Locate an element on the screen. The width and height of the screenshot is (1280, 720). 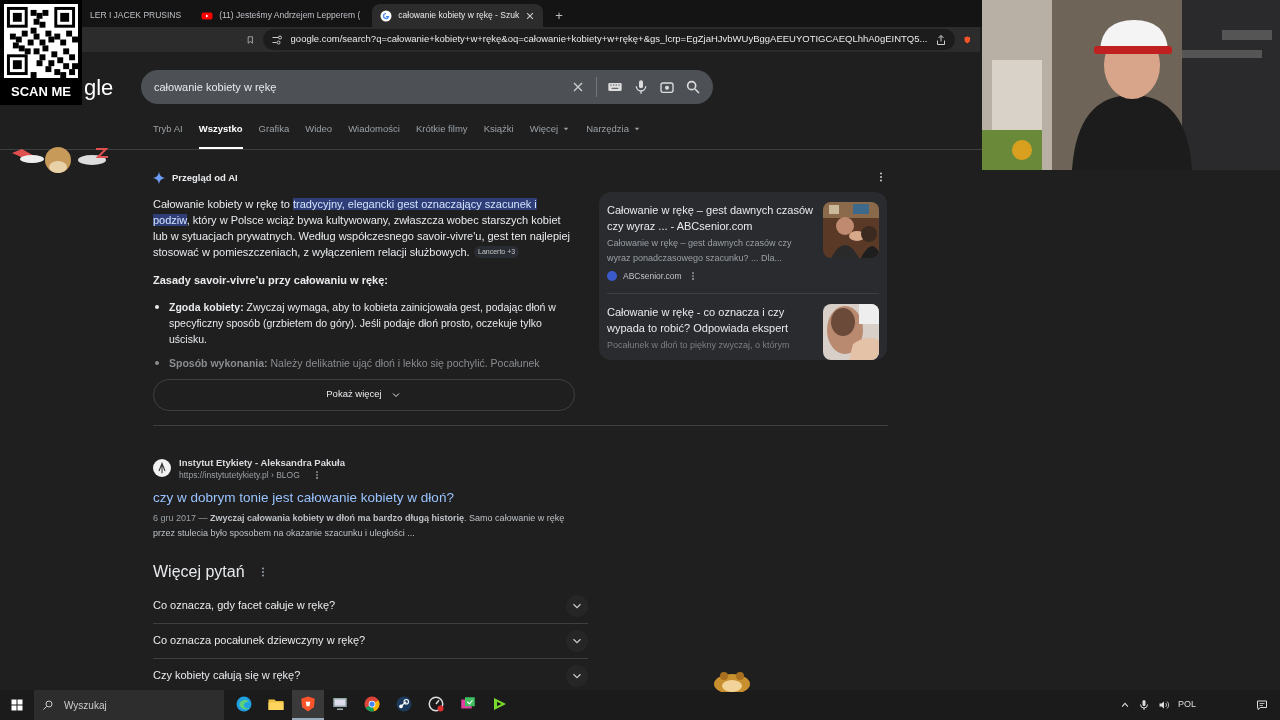
google-icon is located at coordinates (386, 15).